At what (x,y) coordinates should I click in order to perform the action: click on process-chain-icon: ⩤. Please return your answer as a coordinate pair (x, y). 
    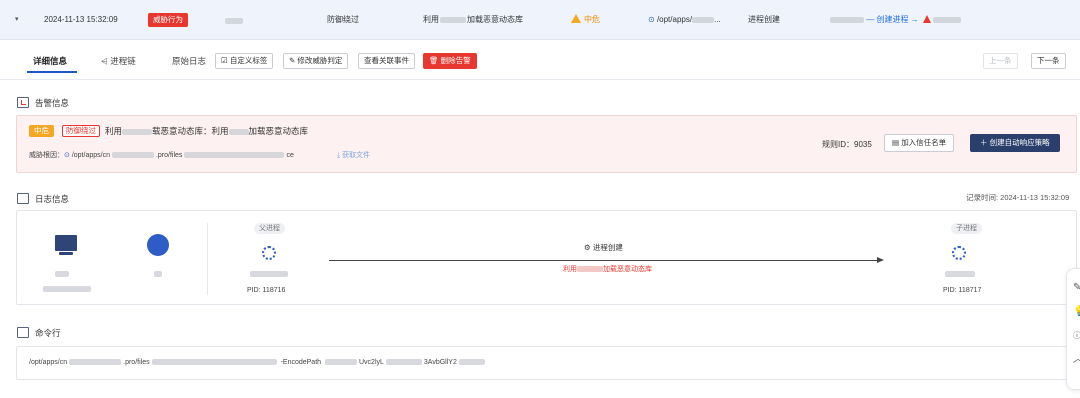
    Looking at the image, I should click on (104, 61).